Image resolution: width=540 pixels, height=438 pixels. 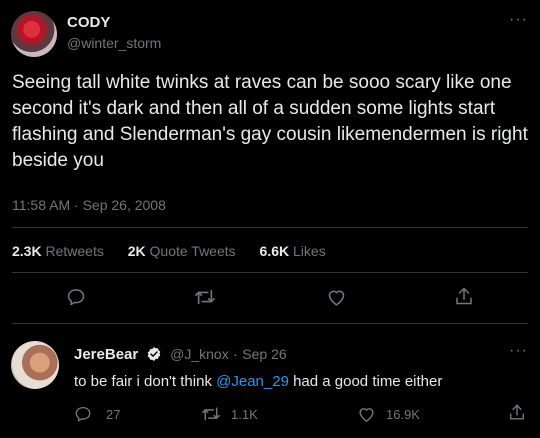 What do you see at coordinates (192, 251) in the screenshot?
I see `quote-tweets-label: Quote Tweets` at bounding box center [192, 251].